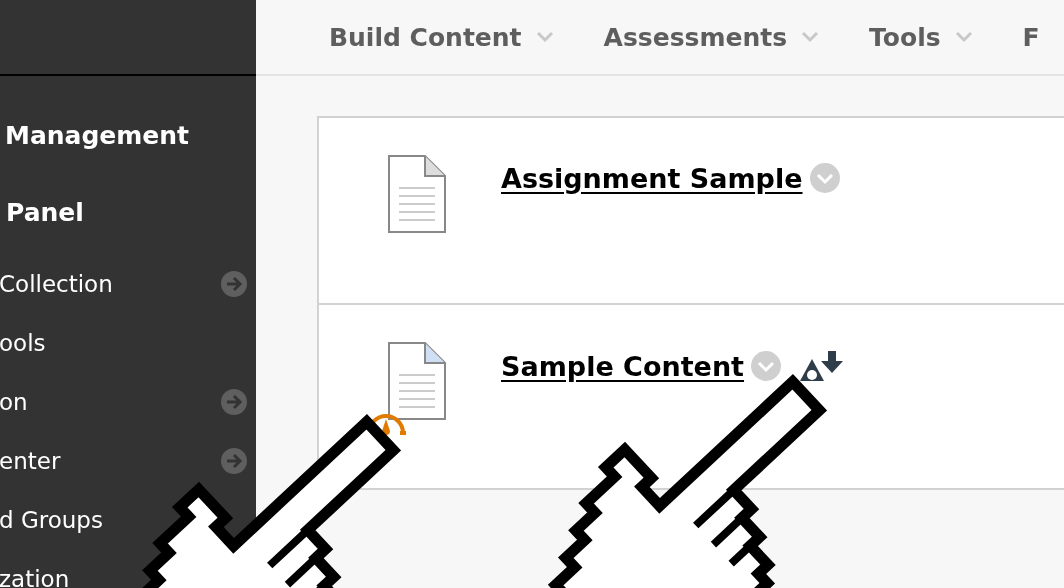 The width and height of the screenshot is (1064, 588). What do you see at coordinates (652, 178) in the screenshot?
I see `content-title-link: Assignment Sample` at bounding box center [652, 178].